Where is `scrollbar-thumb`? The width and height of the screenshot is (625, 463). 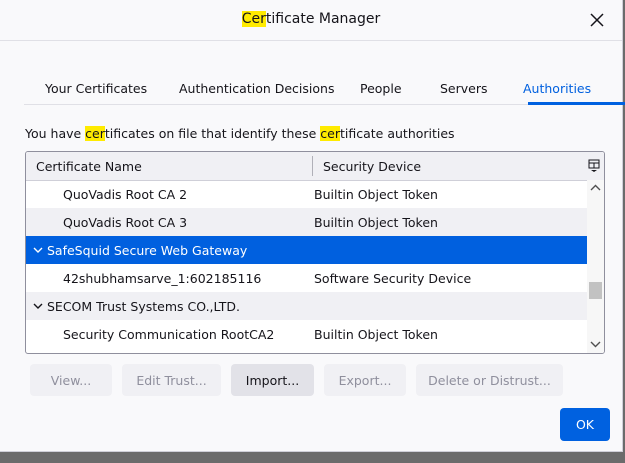
scrollbar-thumb is located at coordinates (595, 290).